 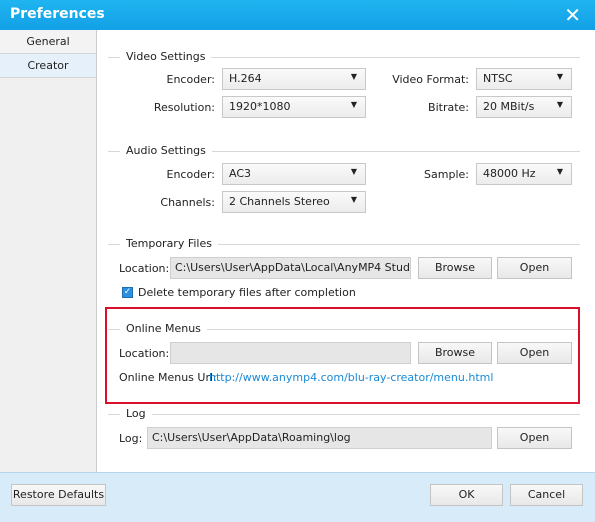 I want to click on ok-button: OK, so click(x=466, y=495).